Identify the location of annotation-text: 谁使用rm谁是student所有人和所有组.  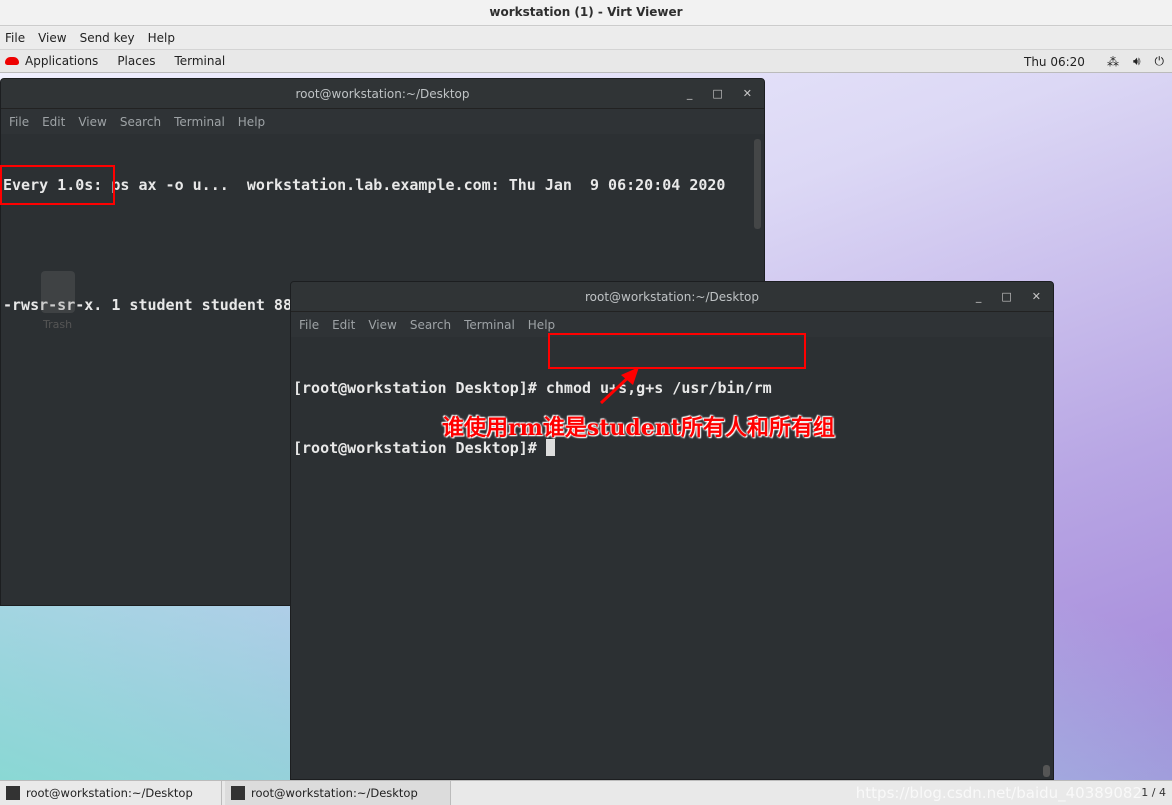
(638, 428).